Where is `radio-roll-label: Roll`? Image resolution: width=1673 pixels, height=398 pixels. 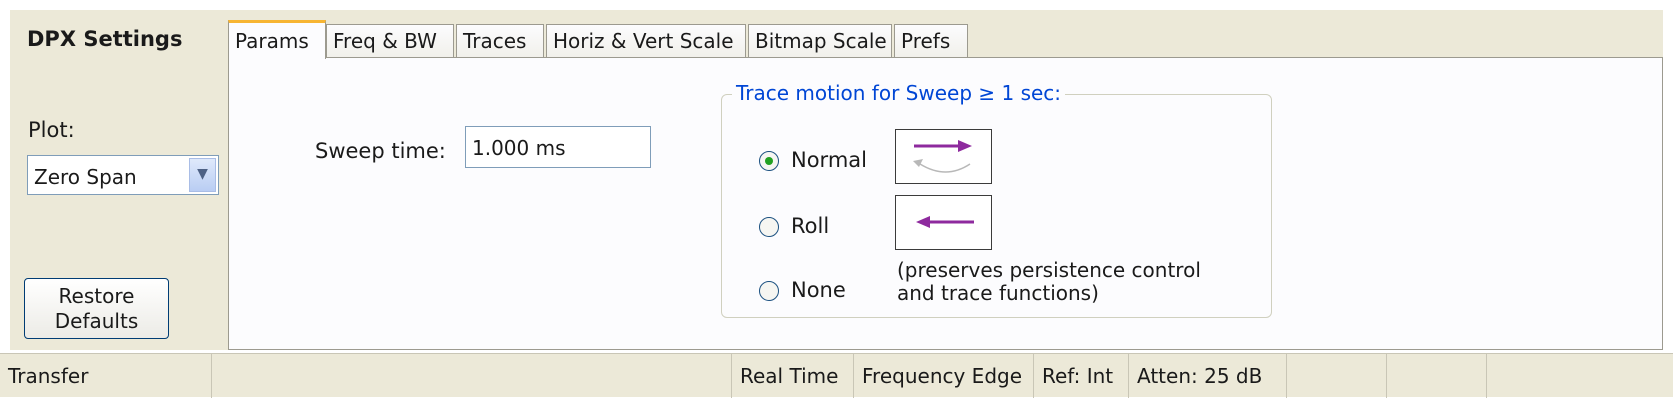 radio-roll-label: Roll is located at coordinates (810, 226).